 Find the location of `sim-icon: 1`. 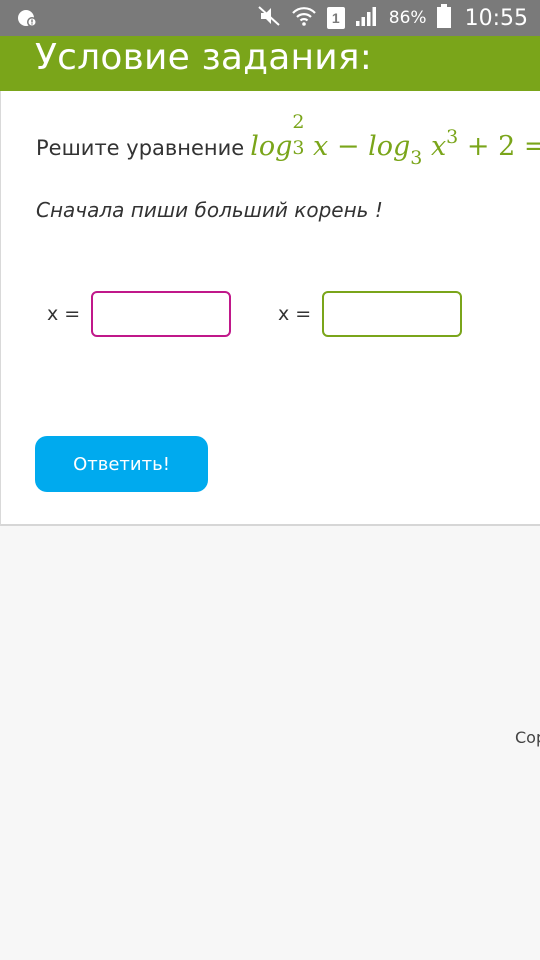

sim-icon: 1 is located at coordinates (335, 18).